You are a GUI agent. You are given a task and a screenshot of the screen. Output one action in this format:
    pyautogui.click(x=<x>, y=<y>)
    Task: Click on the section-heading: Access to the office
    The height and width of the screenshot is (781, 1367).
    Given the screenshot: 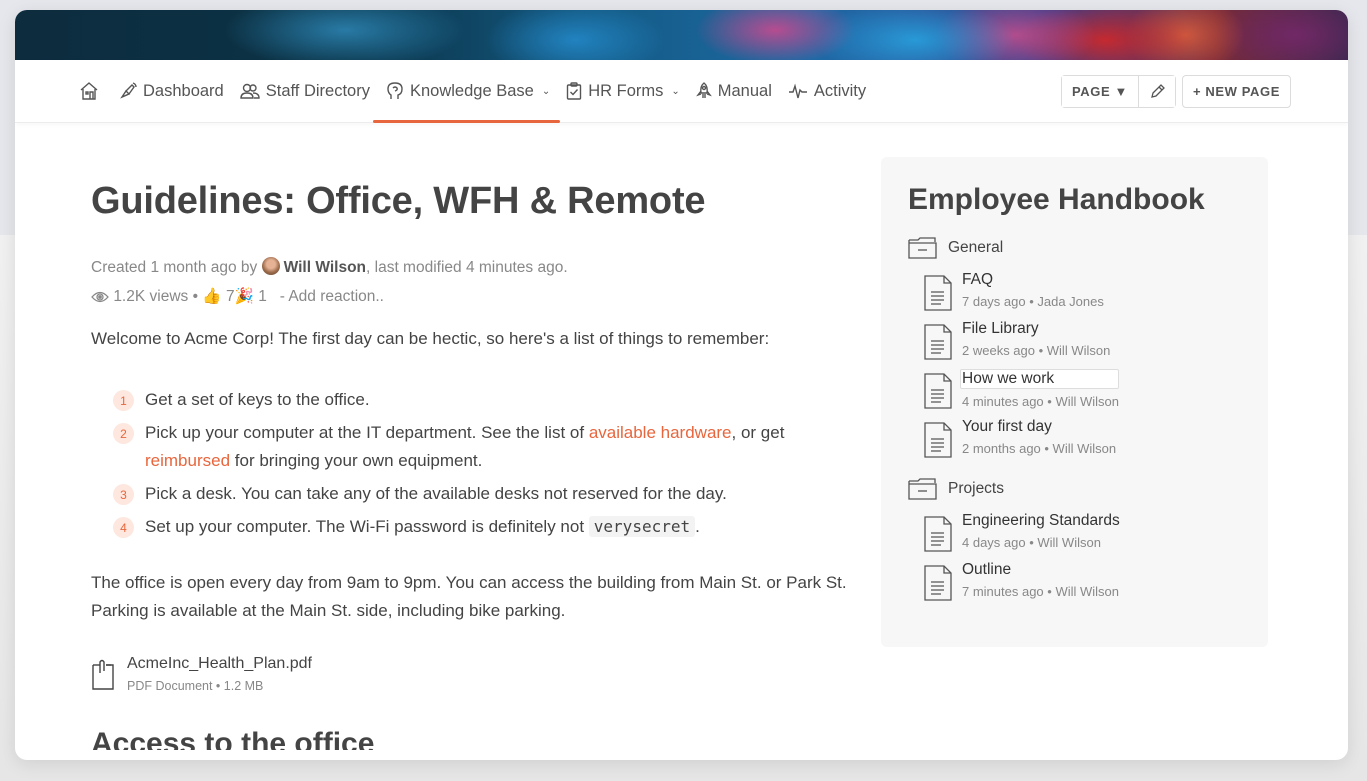 What is the action you would take?
    pyautogui.click(x=233, y=738)
    